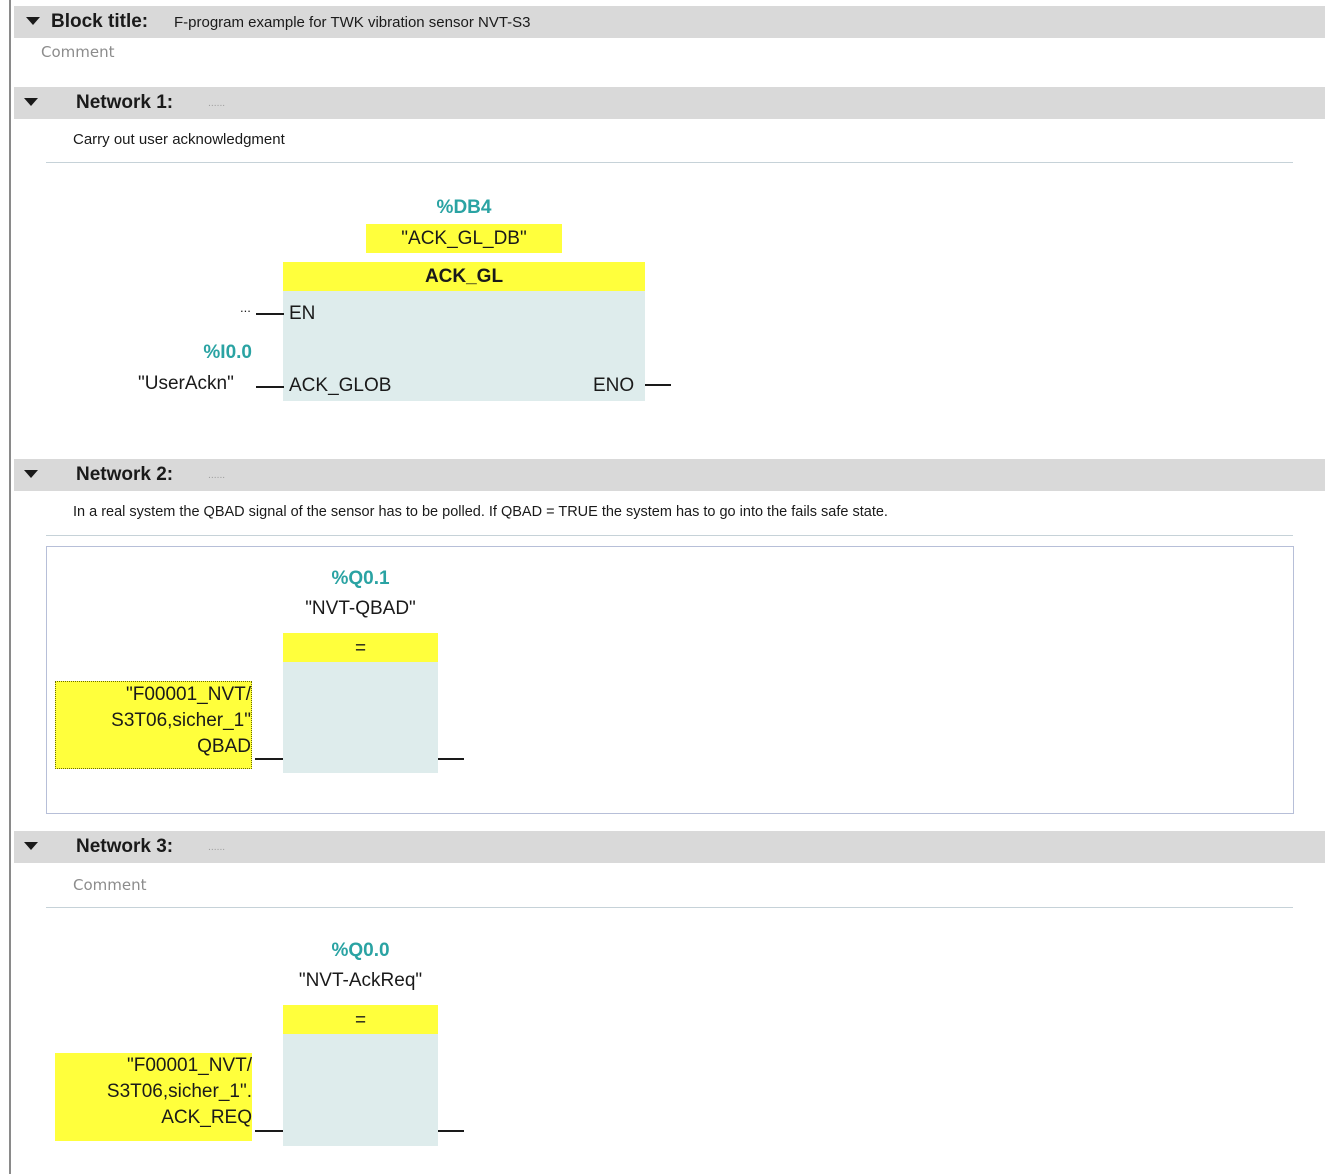 The height and width of the screenshot is (1174, 1325). I want to click on n2-input-operand: "F00001_NVT/ S3T06,sicher_1" QBAD, so click(153, 725).